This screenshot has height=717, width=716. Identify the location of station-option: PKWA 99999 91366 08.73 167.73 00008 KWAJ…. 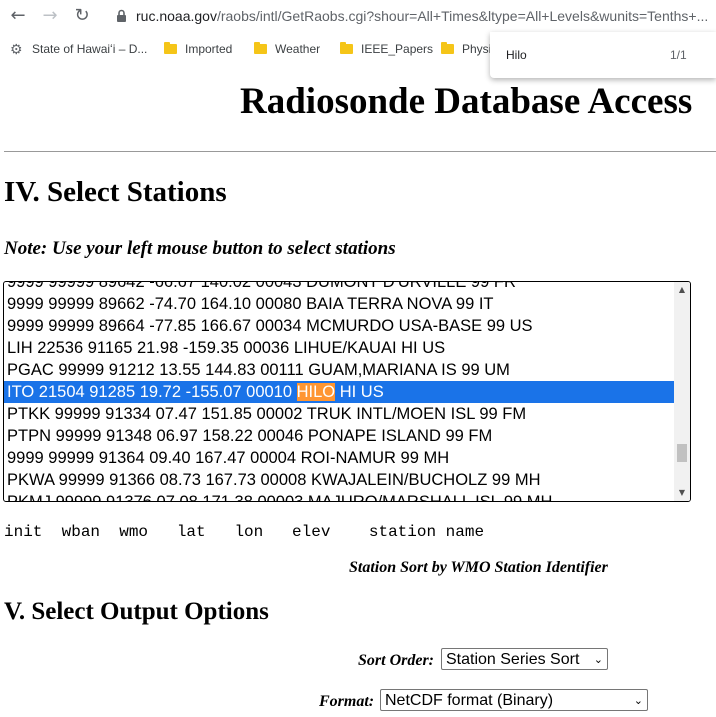
(339, 480).